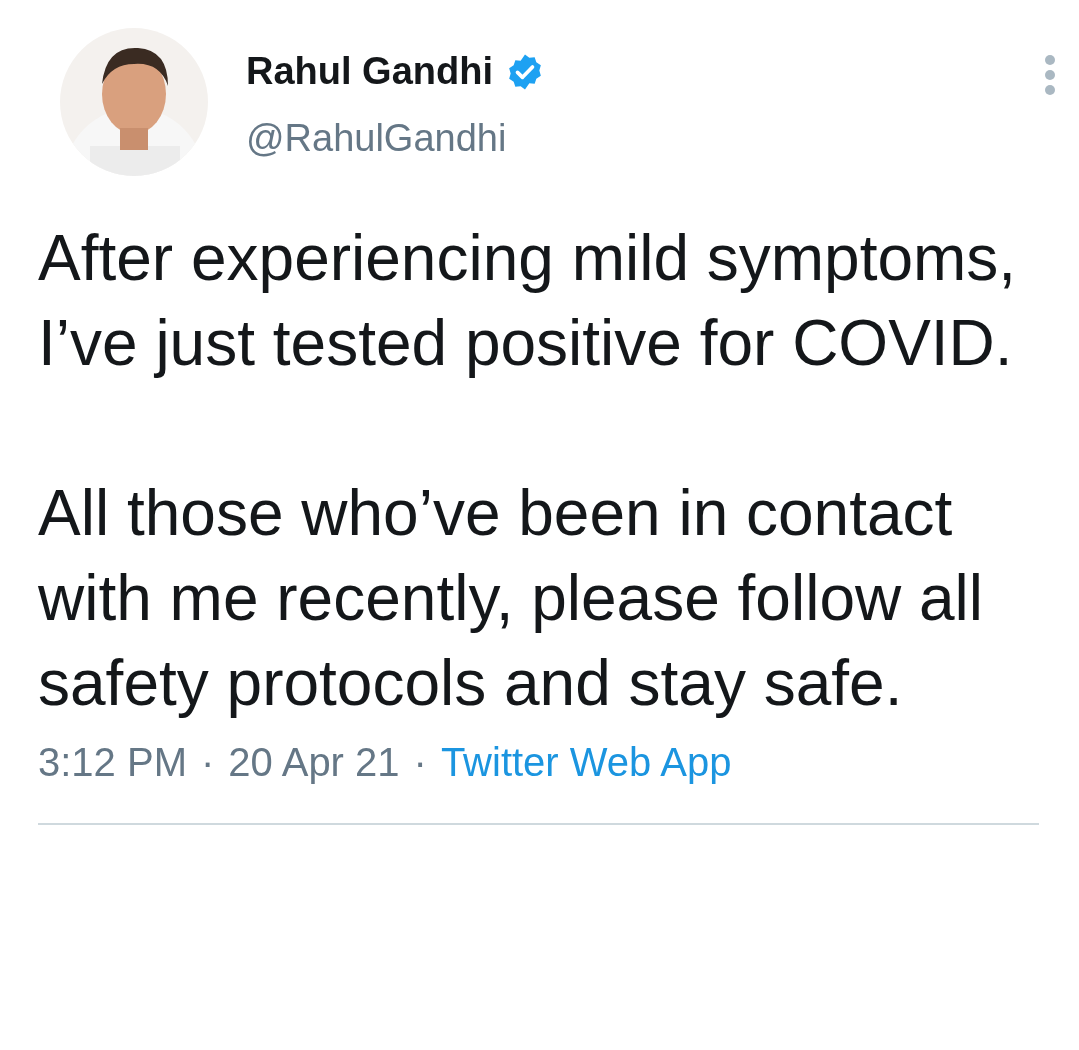 The height and width of the screenshot is (1050, 1079). Describe the element at coordinates (376, 138) in the screenshot. I see `user-handle: @RahulGandhi` at that location.